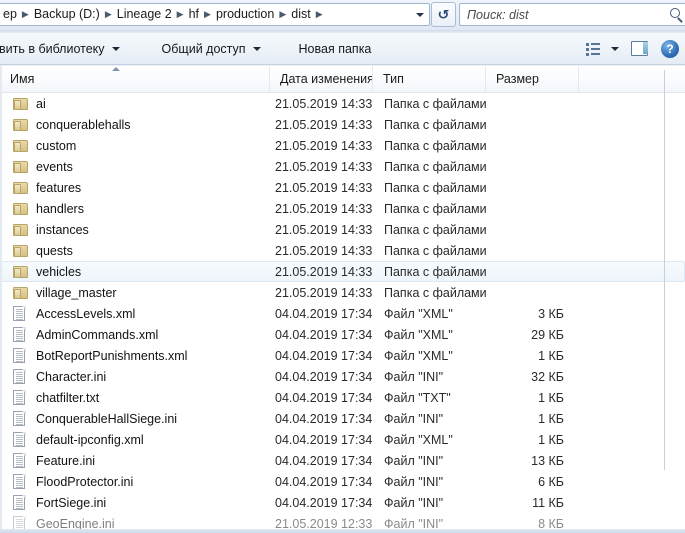 The height and width of the screenshot is (533, 685). Describe the element at coordinates (135, 79) in the screenshot. I see `column-header-name: Имя` at that location.